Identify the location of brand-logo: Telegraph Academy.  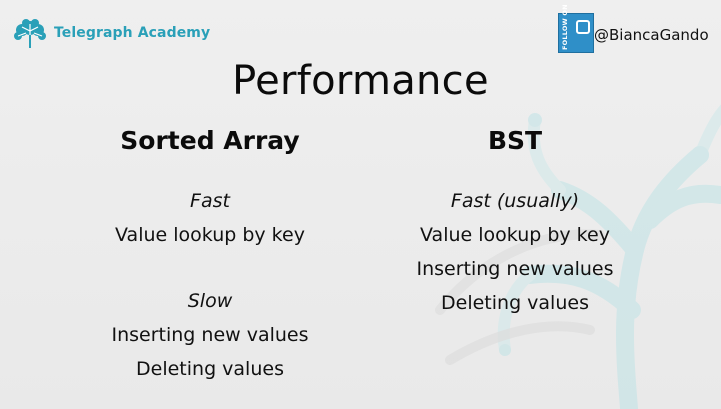
(111, 33).